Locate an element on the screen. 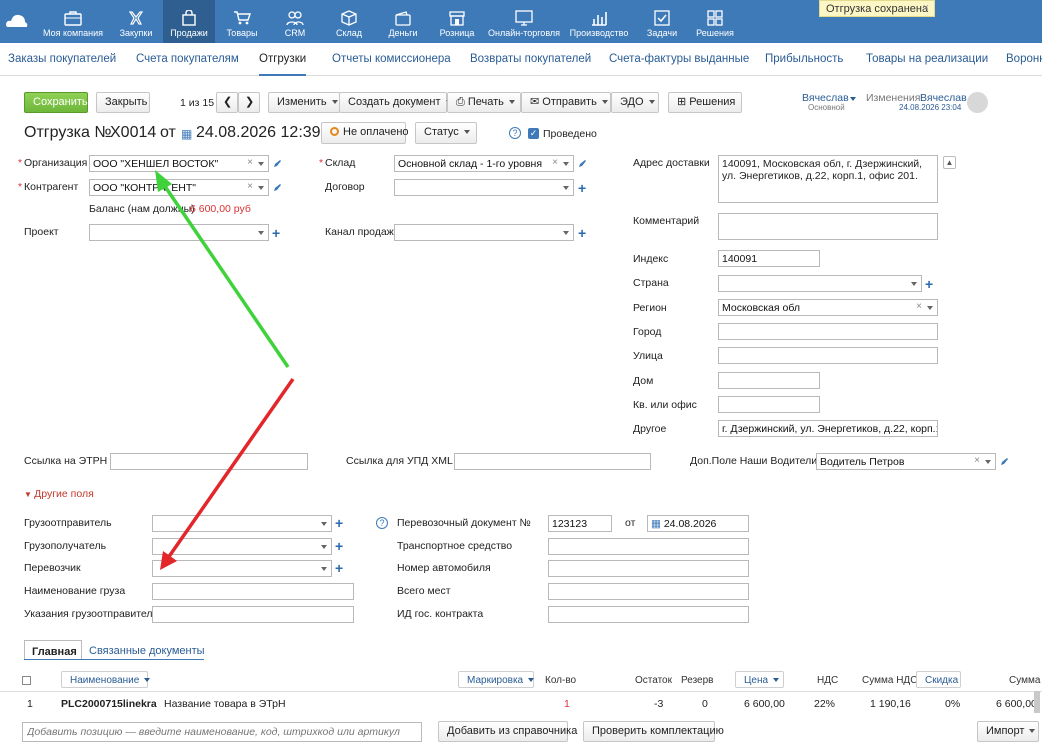 The height and width of the screenshot is (745, 1042). green-arrow is located at coordinates (222, 269).